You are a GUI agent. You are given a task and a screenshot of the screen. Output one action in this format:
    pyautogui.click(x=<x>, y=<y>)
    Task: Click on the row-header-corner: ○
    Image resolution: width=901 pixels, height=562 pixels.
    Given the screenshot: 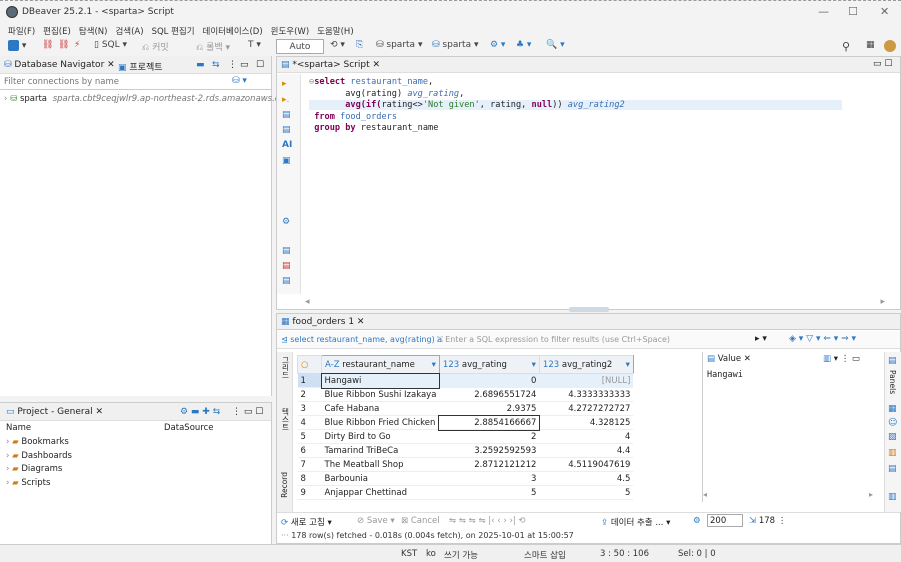 What is the action you would take?
    pyautogui.click(x=309, y=364)
    